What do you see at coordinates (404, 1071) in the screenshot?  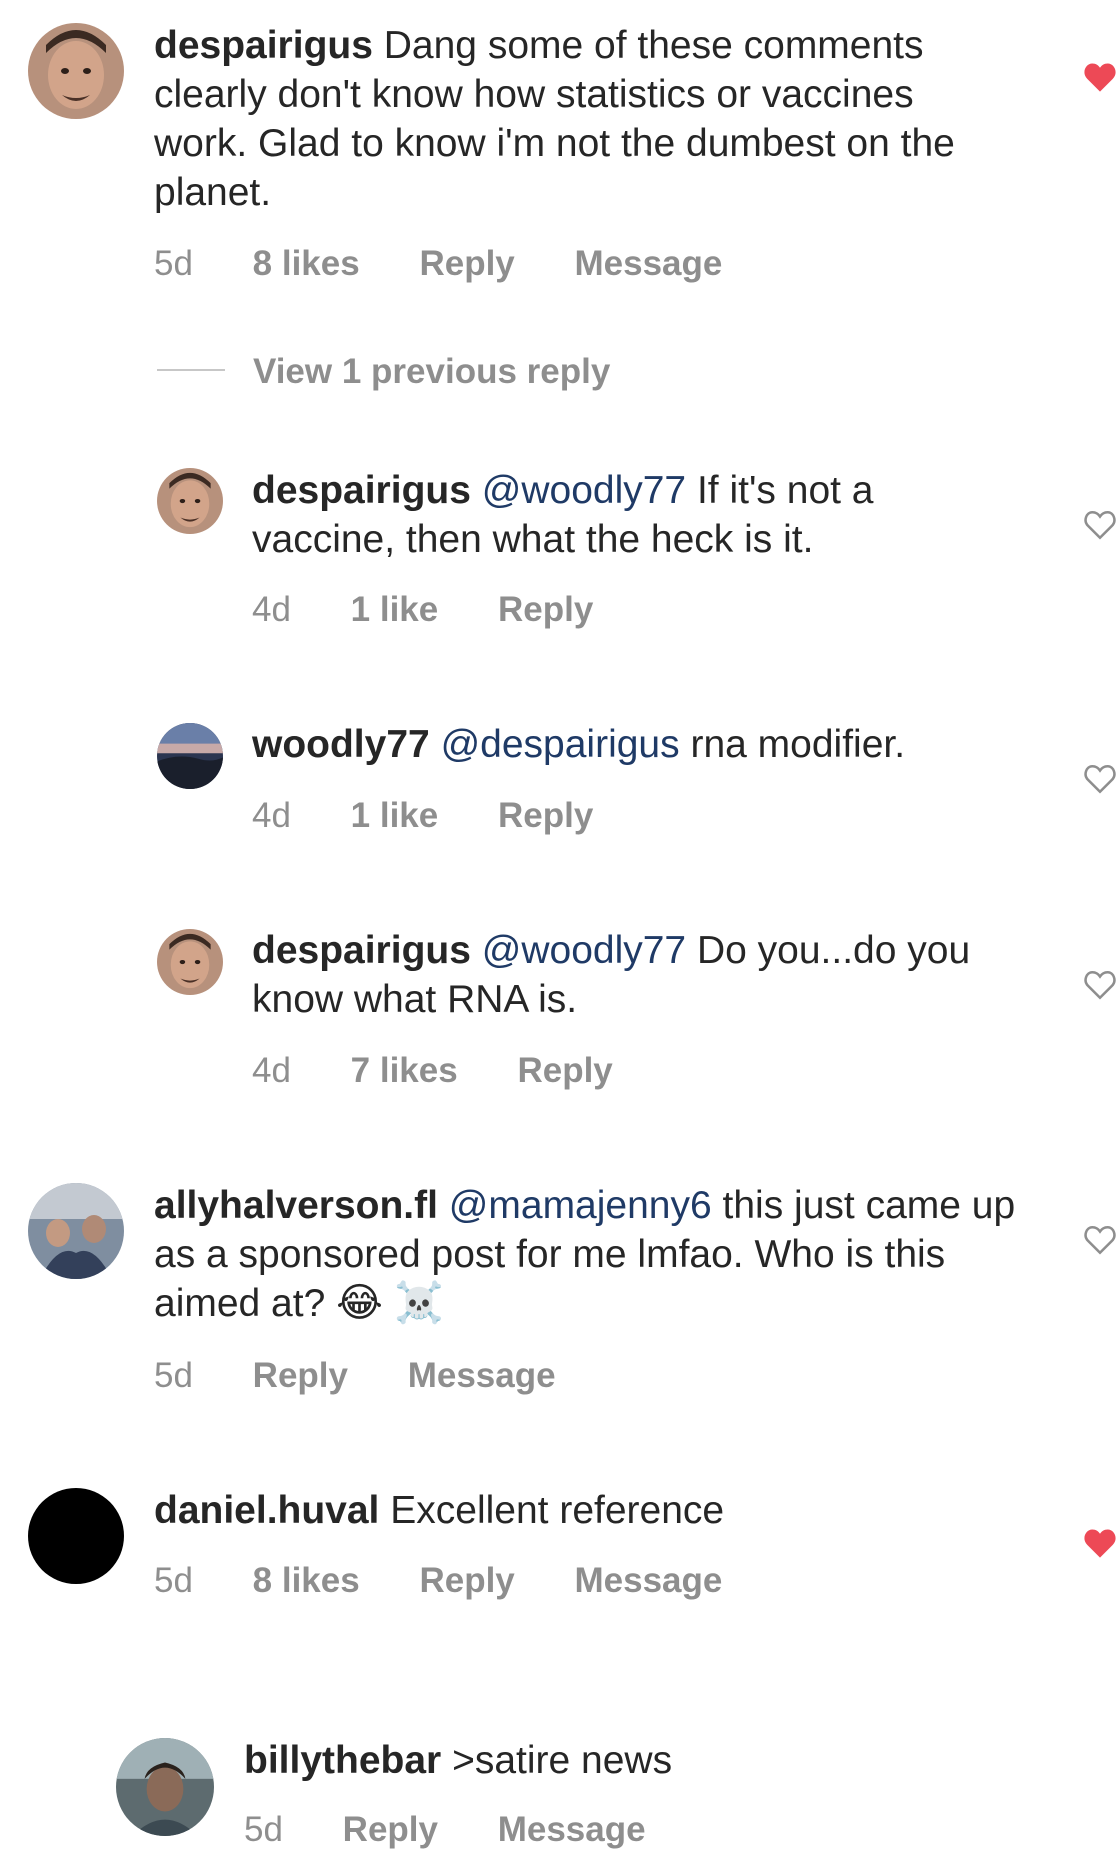 I see `likes-count: 7 likes` at bounding box center [404, 1071].